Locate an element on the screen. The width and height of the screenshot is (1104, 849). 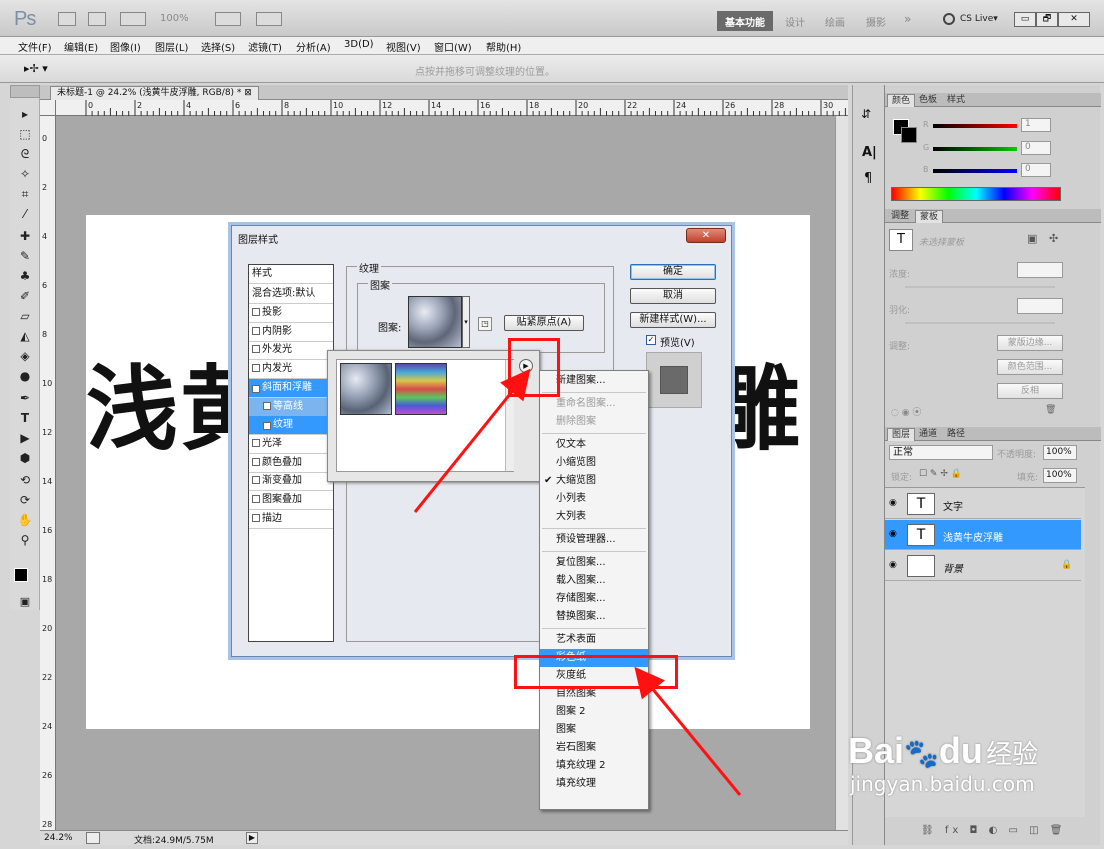
baidu-watermark: Bai🐾du 经验 jingyan.baidu.com is located at coordinates (943, 763).